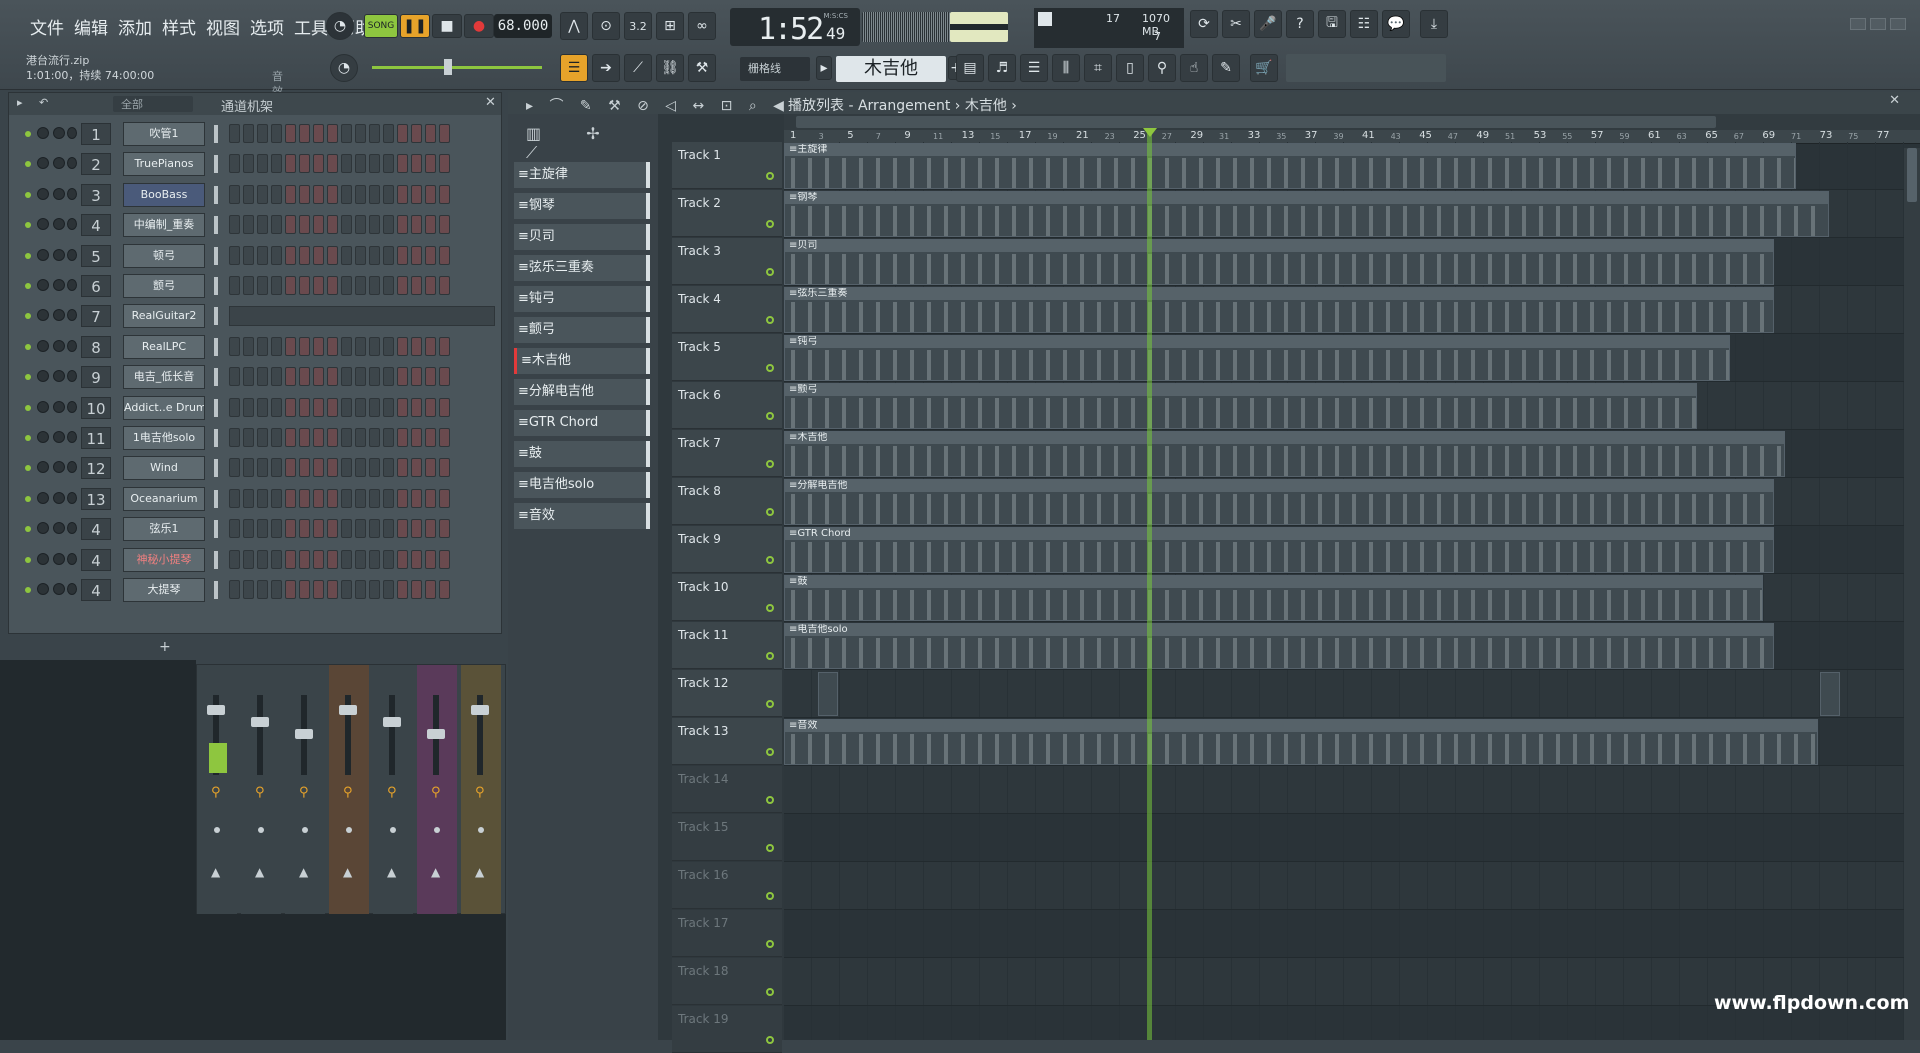 The width and height of the screenshot is (1920, 1053). I want to click on playlist-close-icon: ✕, so click(1894, 100).